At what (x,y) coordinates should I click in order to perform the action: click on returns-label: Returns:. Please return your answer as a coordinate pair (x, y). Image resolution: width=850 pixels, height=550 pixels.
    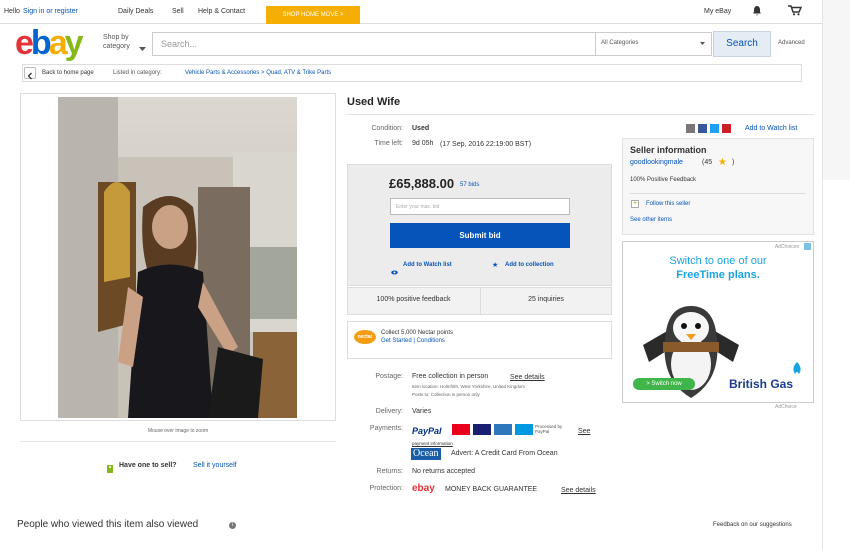
    Looking at the image, I should click on (389, 471).